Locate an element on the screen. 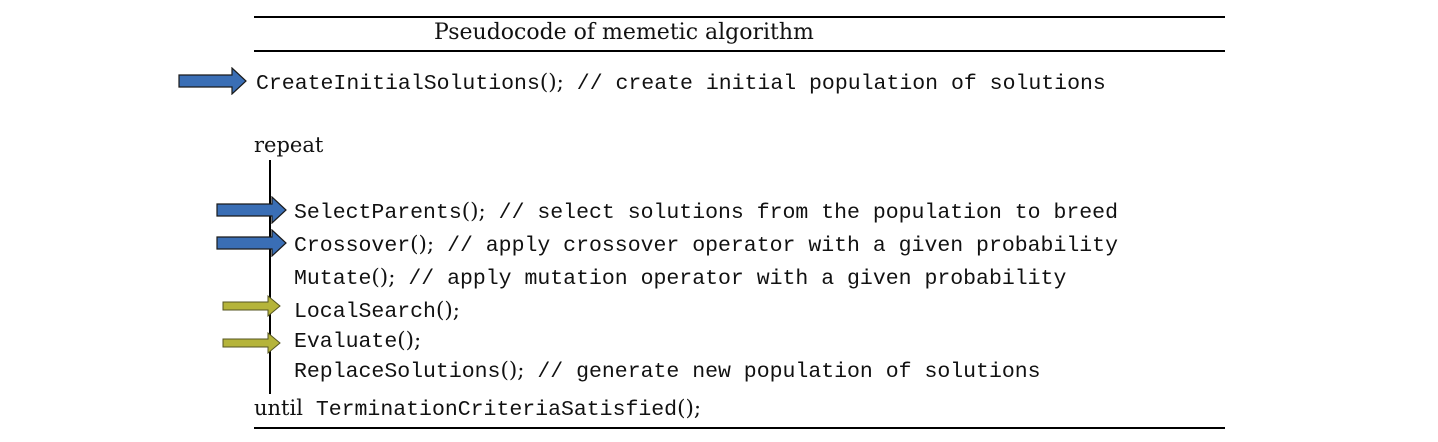  title-rule is located at coordinates (739, 51).